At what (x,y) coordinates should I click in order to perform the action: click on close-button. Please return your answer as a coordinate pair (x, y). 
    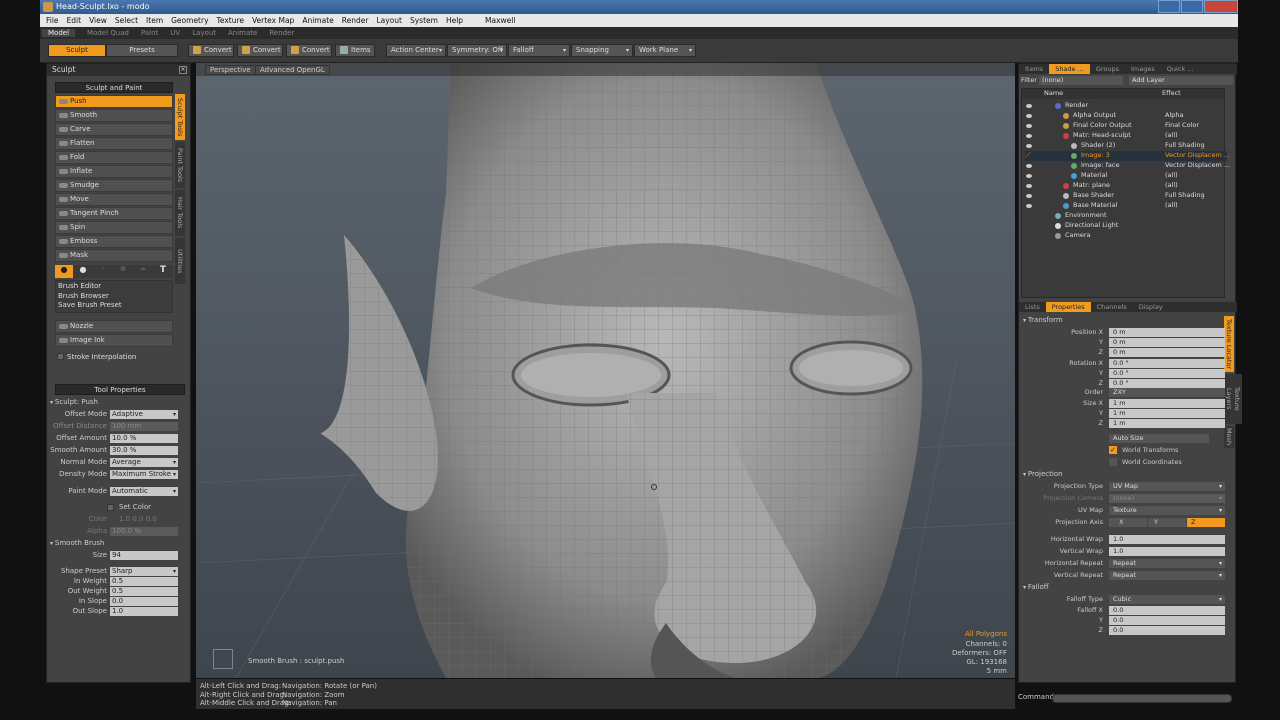
    Looking at the image, I should click on (1221, 6).